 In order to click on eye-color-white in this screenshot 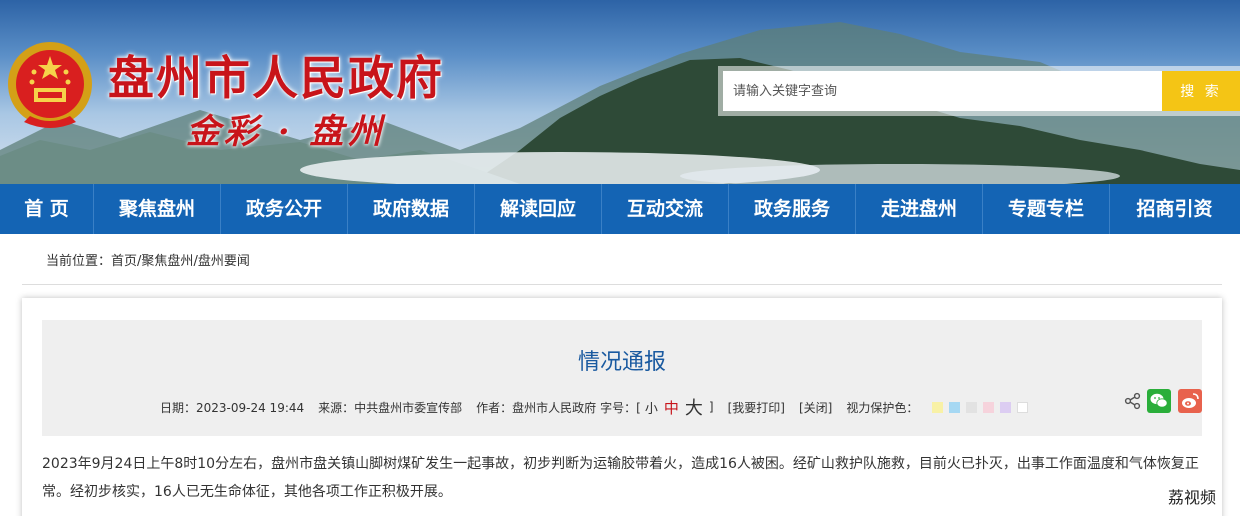, I will do `click(1023, 407)`.